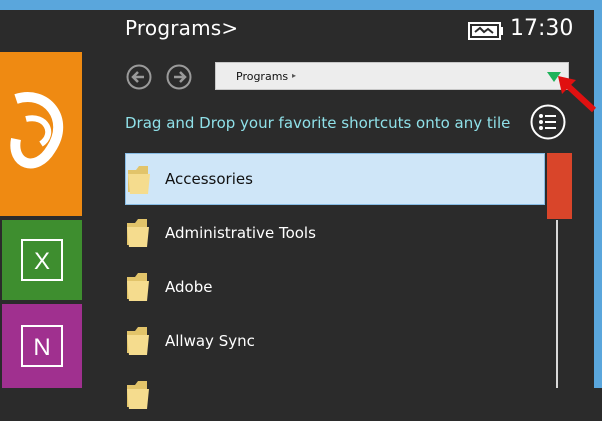 This screenshot has width=602, height=421. I want to click on excel-letter: X, so click(42, 261).